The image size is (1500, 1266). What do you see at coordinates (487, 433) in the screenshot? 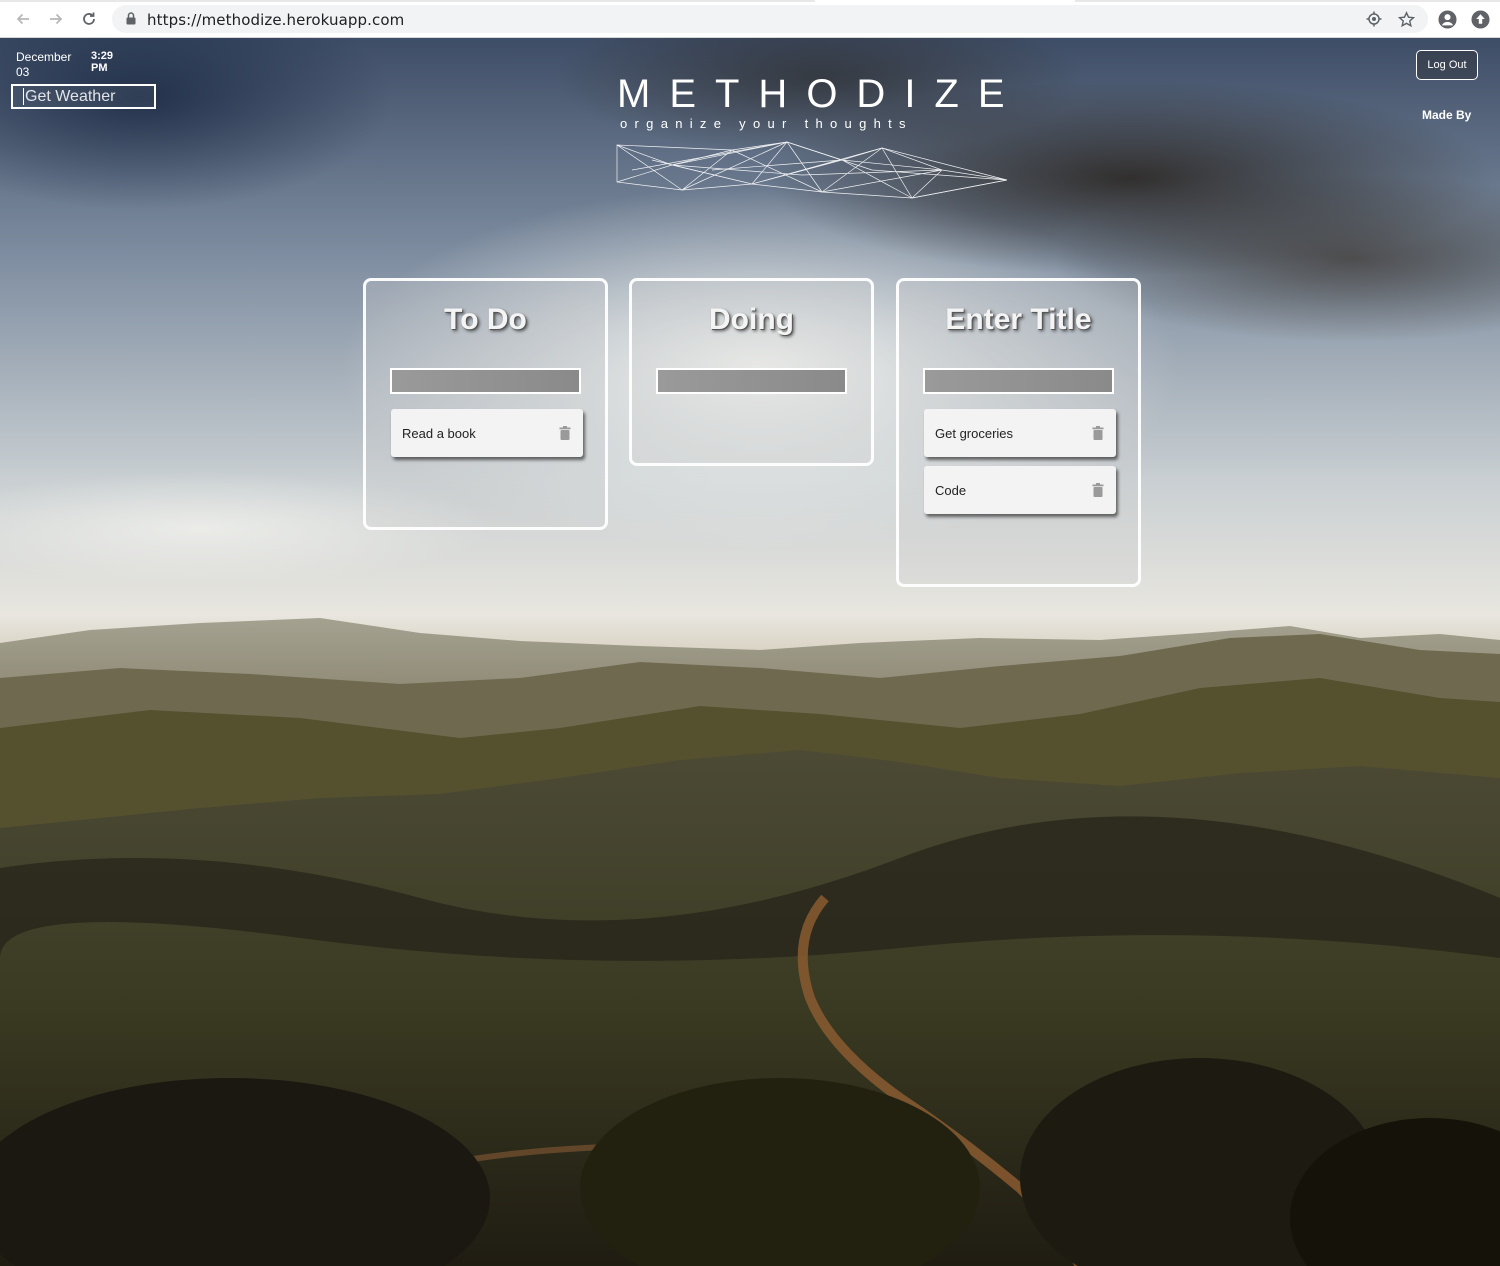
I see `task-card: Read a book` at bounding box center [487, 433].